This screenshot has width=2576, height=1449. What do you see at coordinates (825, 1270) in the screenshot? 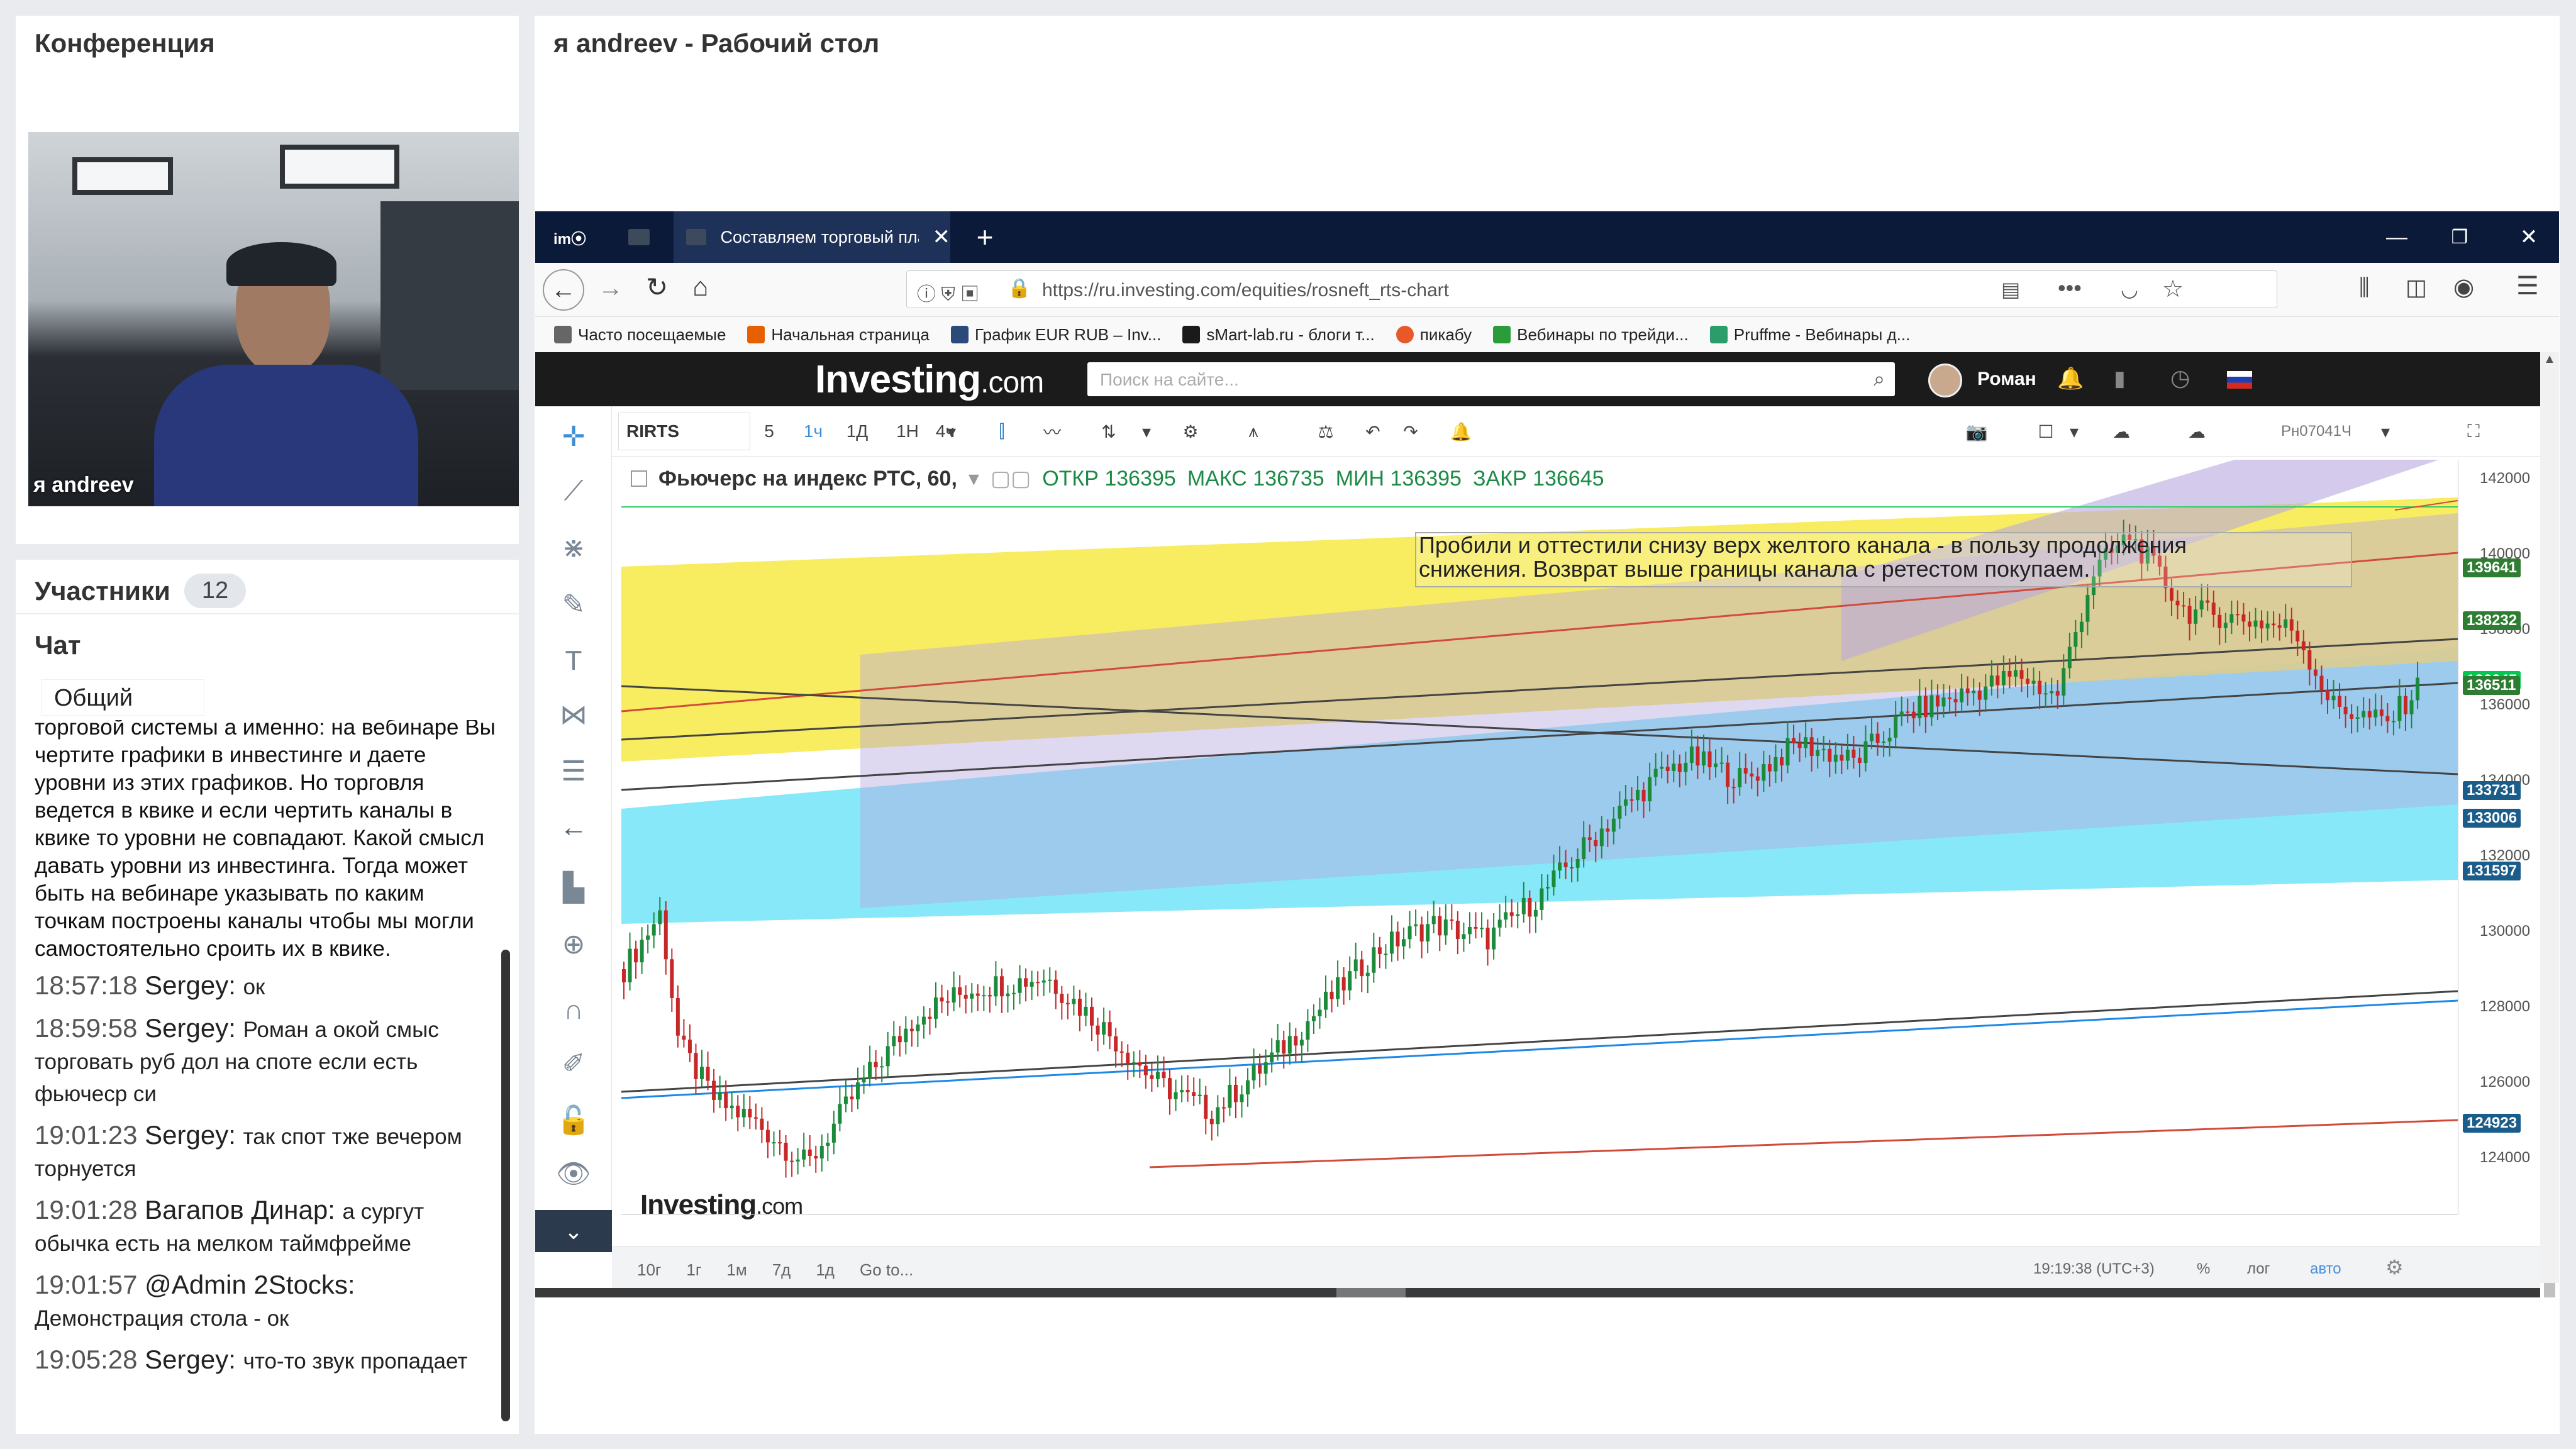
I see `range-button: 1д` at bounding box center [825, 1270].